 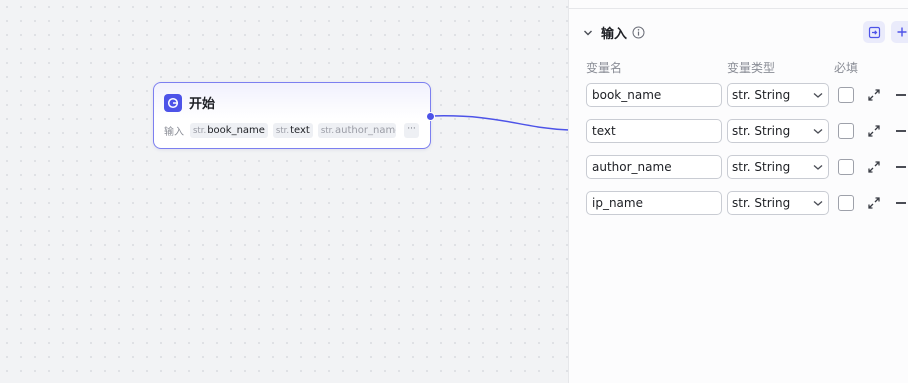 I want to click on start-node-icon, so click(x=173, y=102).